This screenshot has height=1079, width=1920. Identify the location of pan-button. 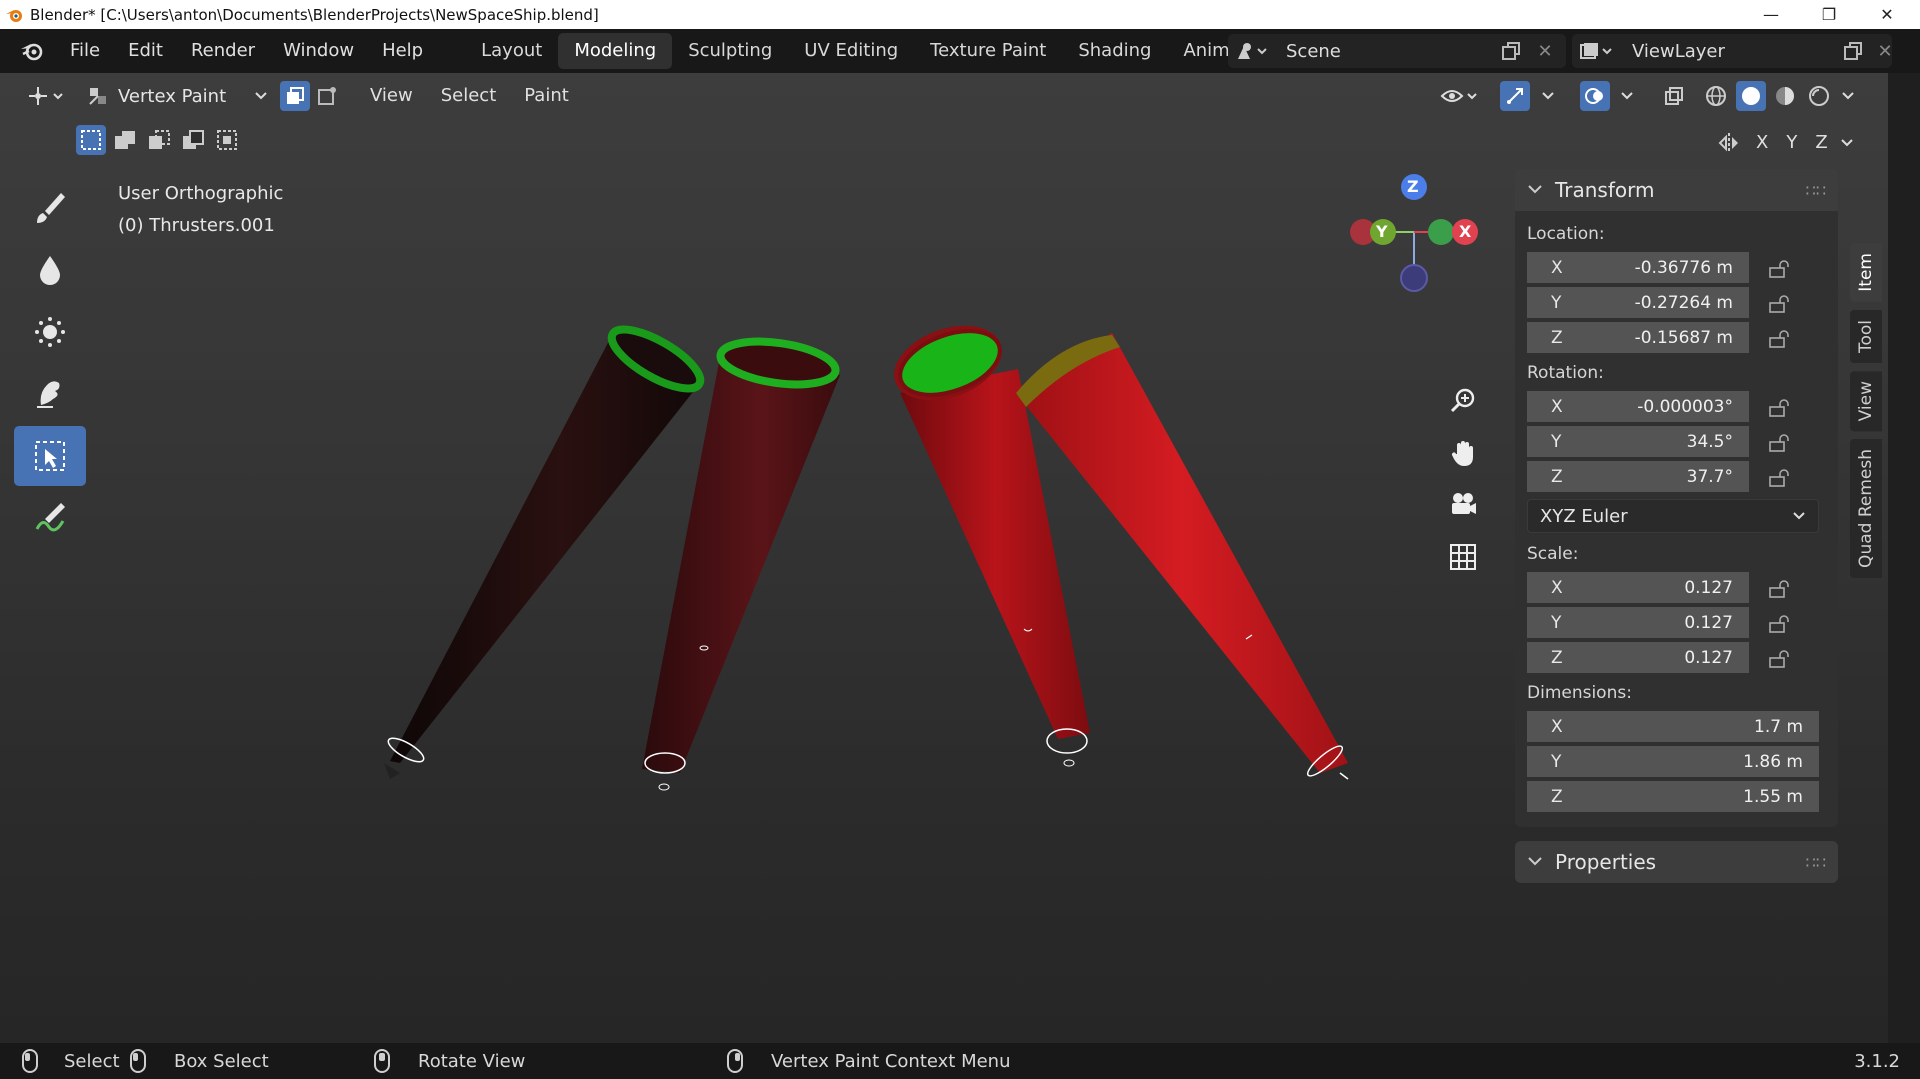
(1463, 453).